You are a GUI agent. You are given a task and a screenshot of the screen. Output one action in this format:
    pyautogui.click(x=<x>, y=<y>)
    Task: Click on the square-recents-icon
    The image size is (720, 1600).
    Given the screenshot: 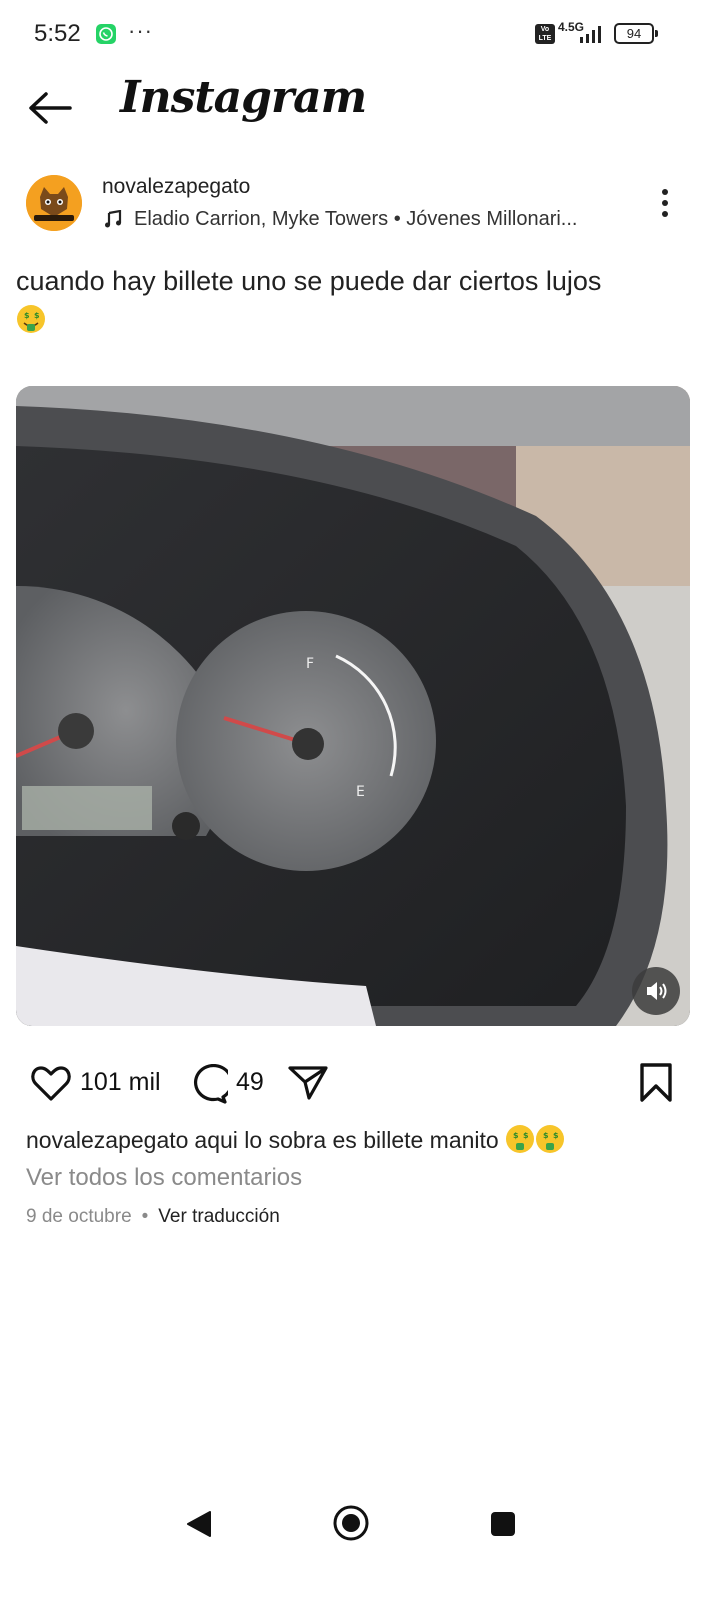 What is the action you would take?
    pyautogui.click(x=503, y=1524)
    